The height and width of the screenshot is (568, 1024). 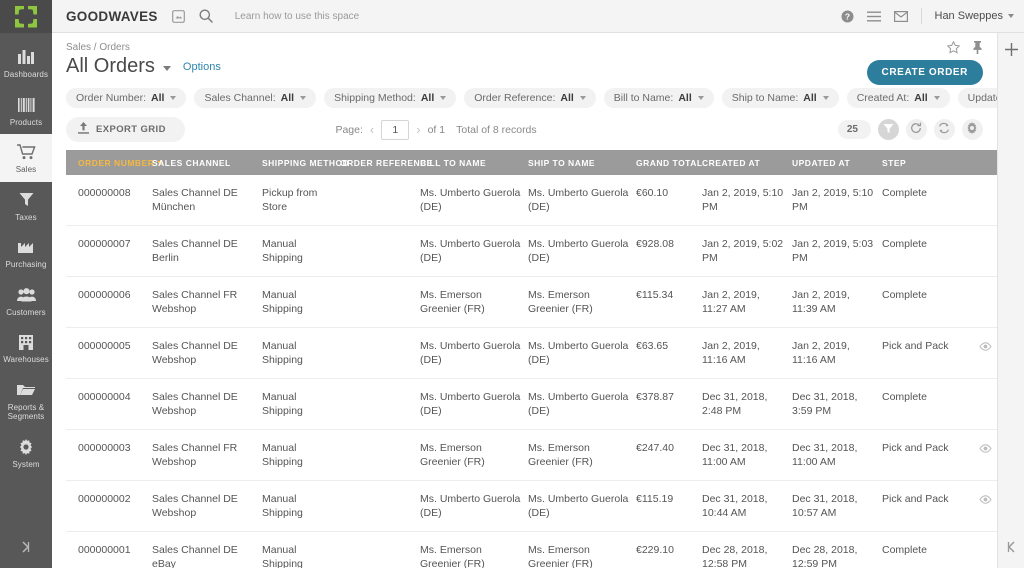 I want to click on user-menu: Han Sweppes, so click(x=974, y=16).